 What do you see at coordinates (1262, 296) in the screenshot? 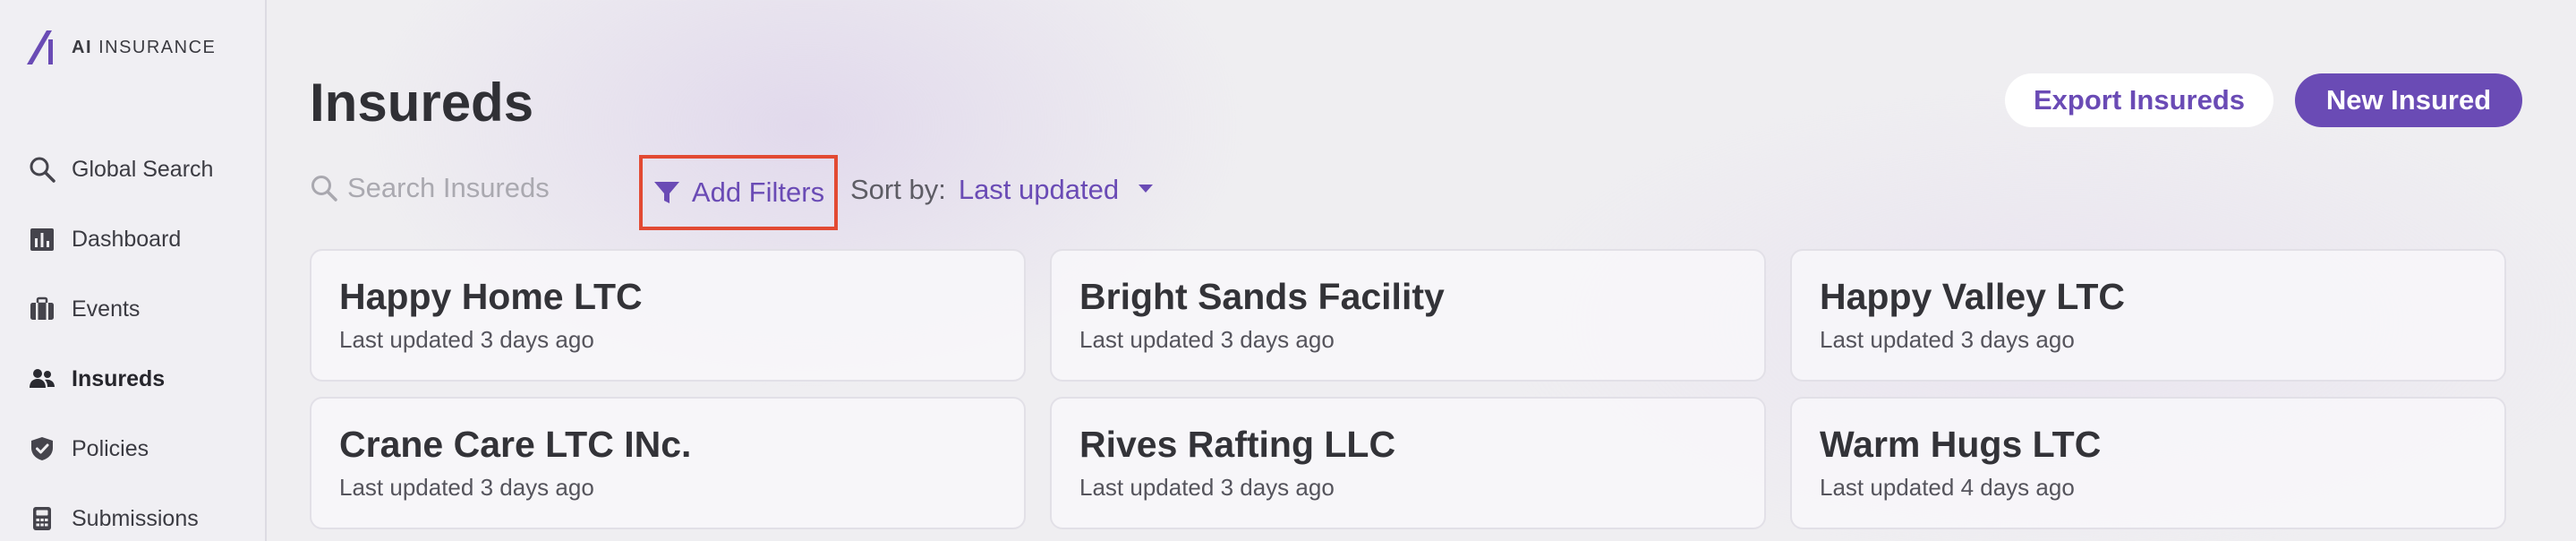
I see `insured-name: Bright Sands Facility` at bounding box center [1262, 296].